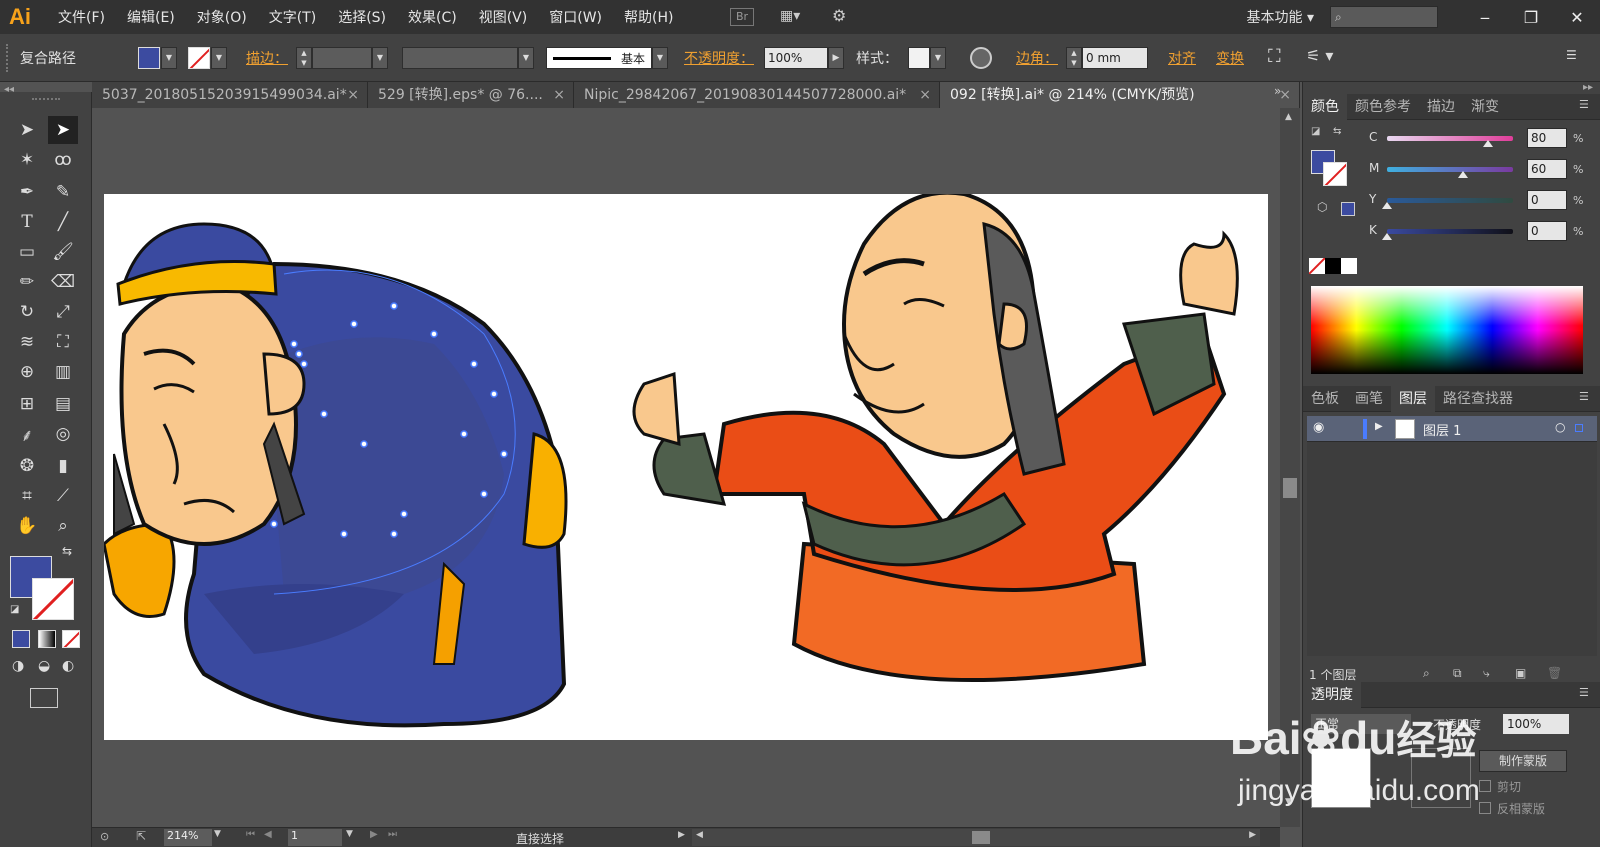 This screenshot has width=1600, height=847. Describe the element at coordinates (392, 834) in the screenshot. I see `last-artboard-icon: ⏭` at that location.